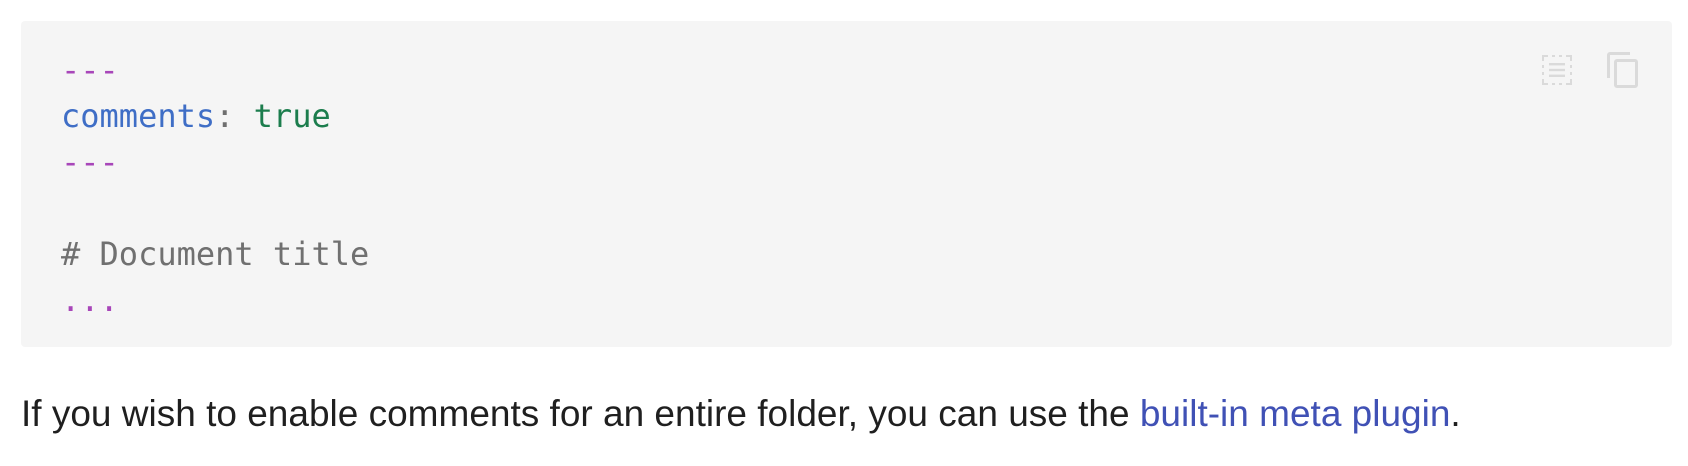  I want to click on paragraph-period: ., so click(1455, 413).